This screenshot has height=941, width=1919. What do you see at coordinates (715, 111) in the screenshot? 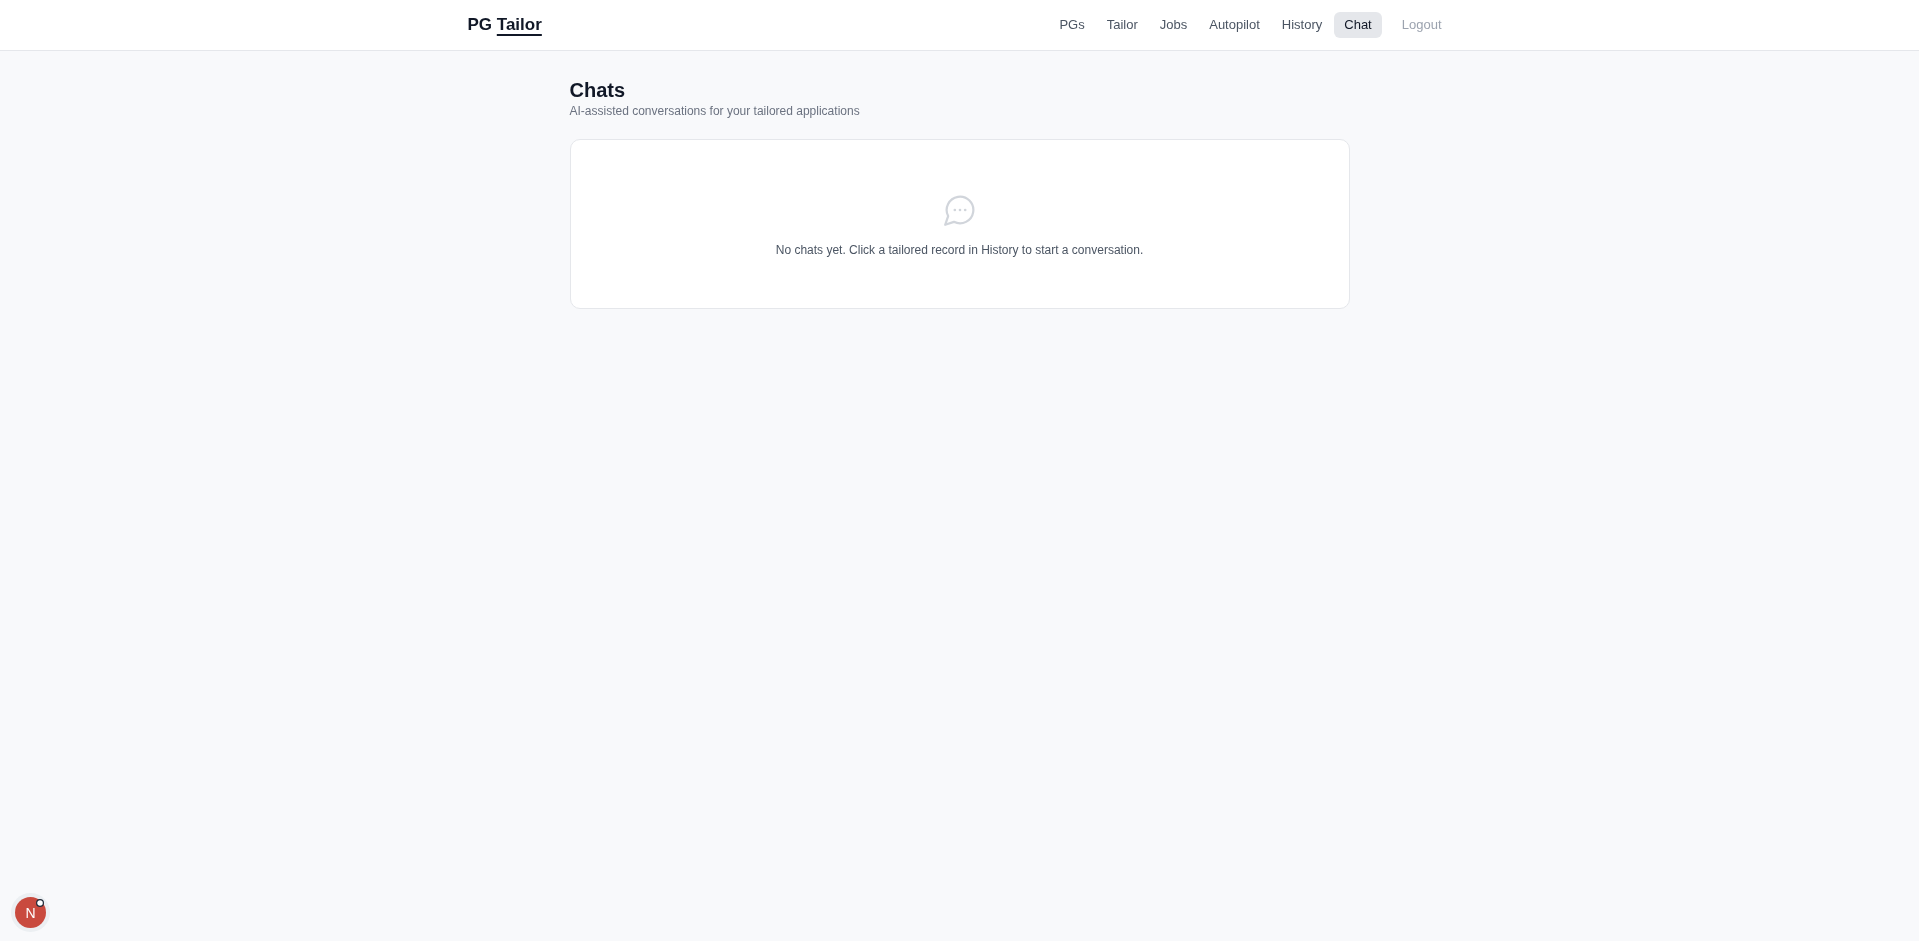
I see `page-subtitle: AI-assisted conversations for your tailored applications` at bounding box center [715, 111].